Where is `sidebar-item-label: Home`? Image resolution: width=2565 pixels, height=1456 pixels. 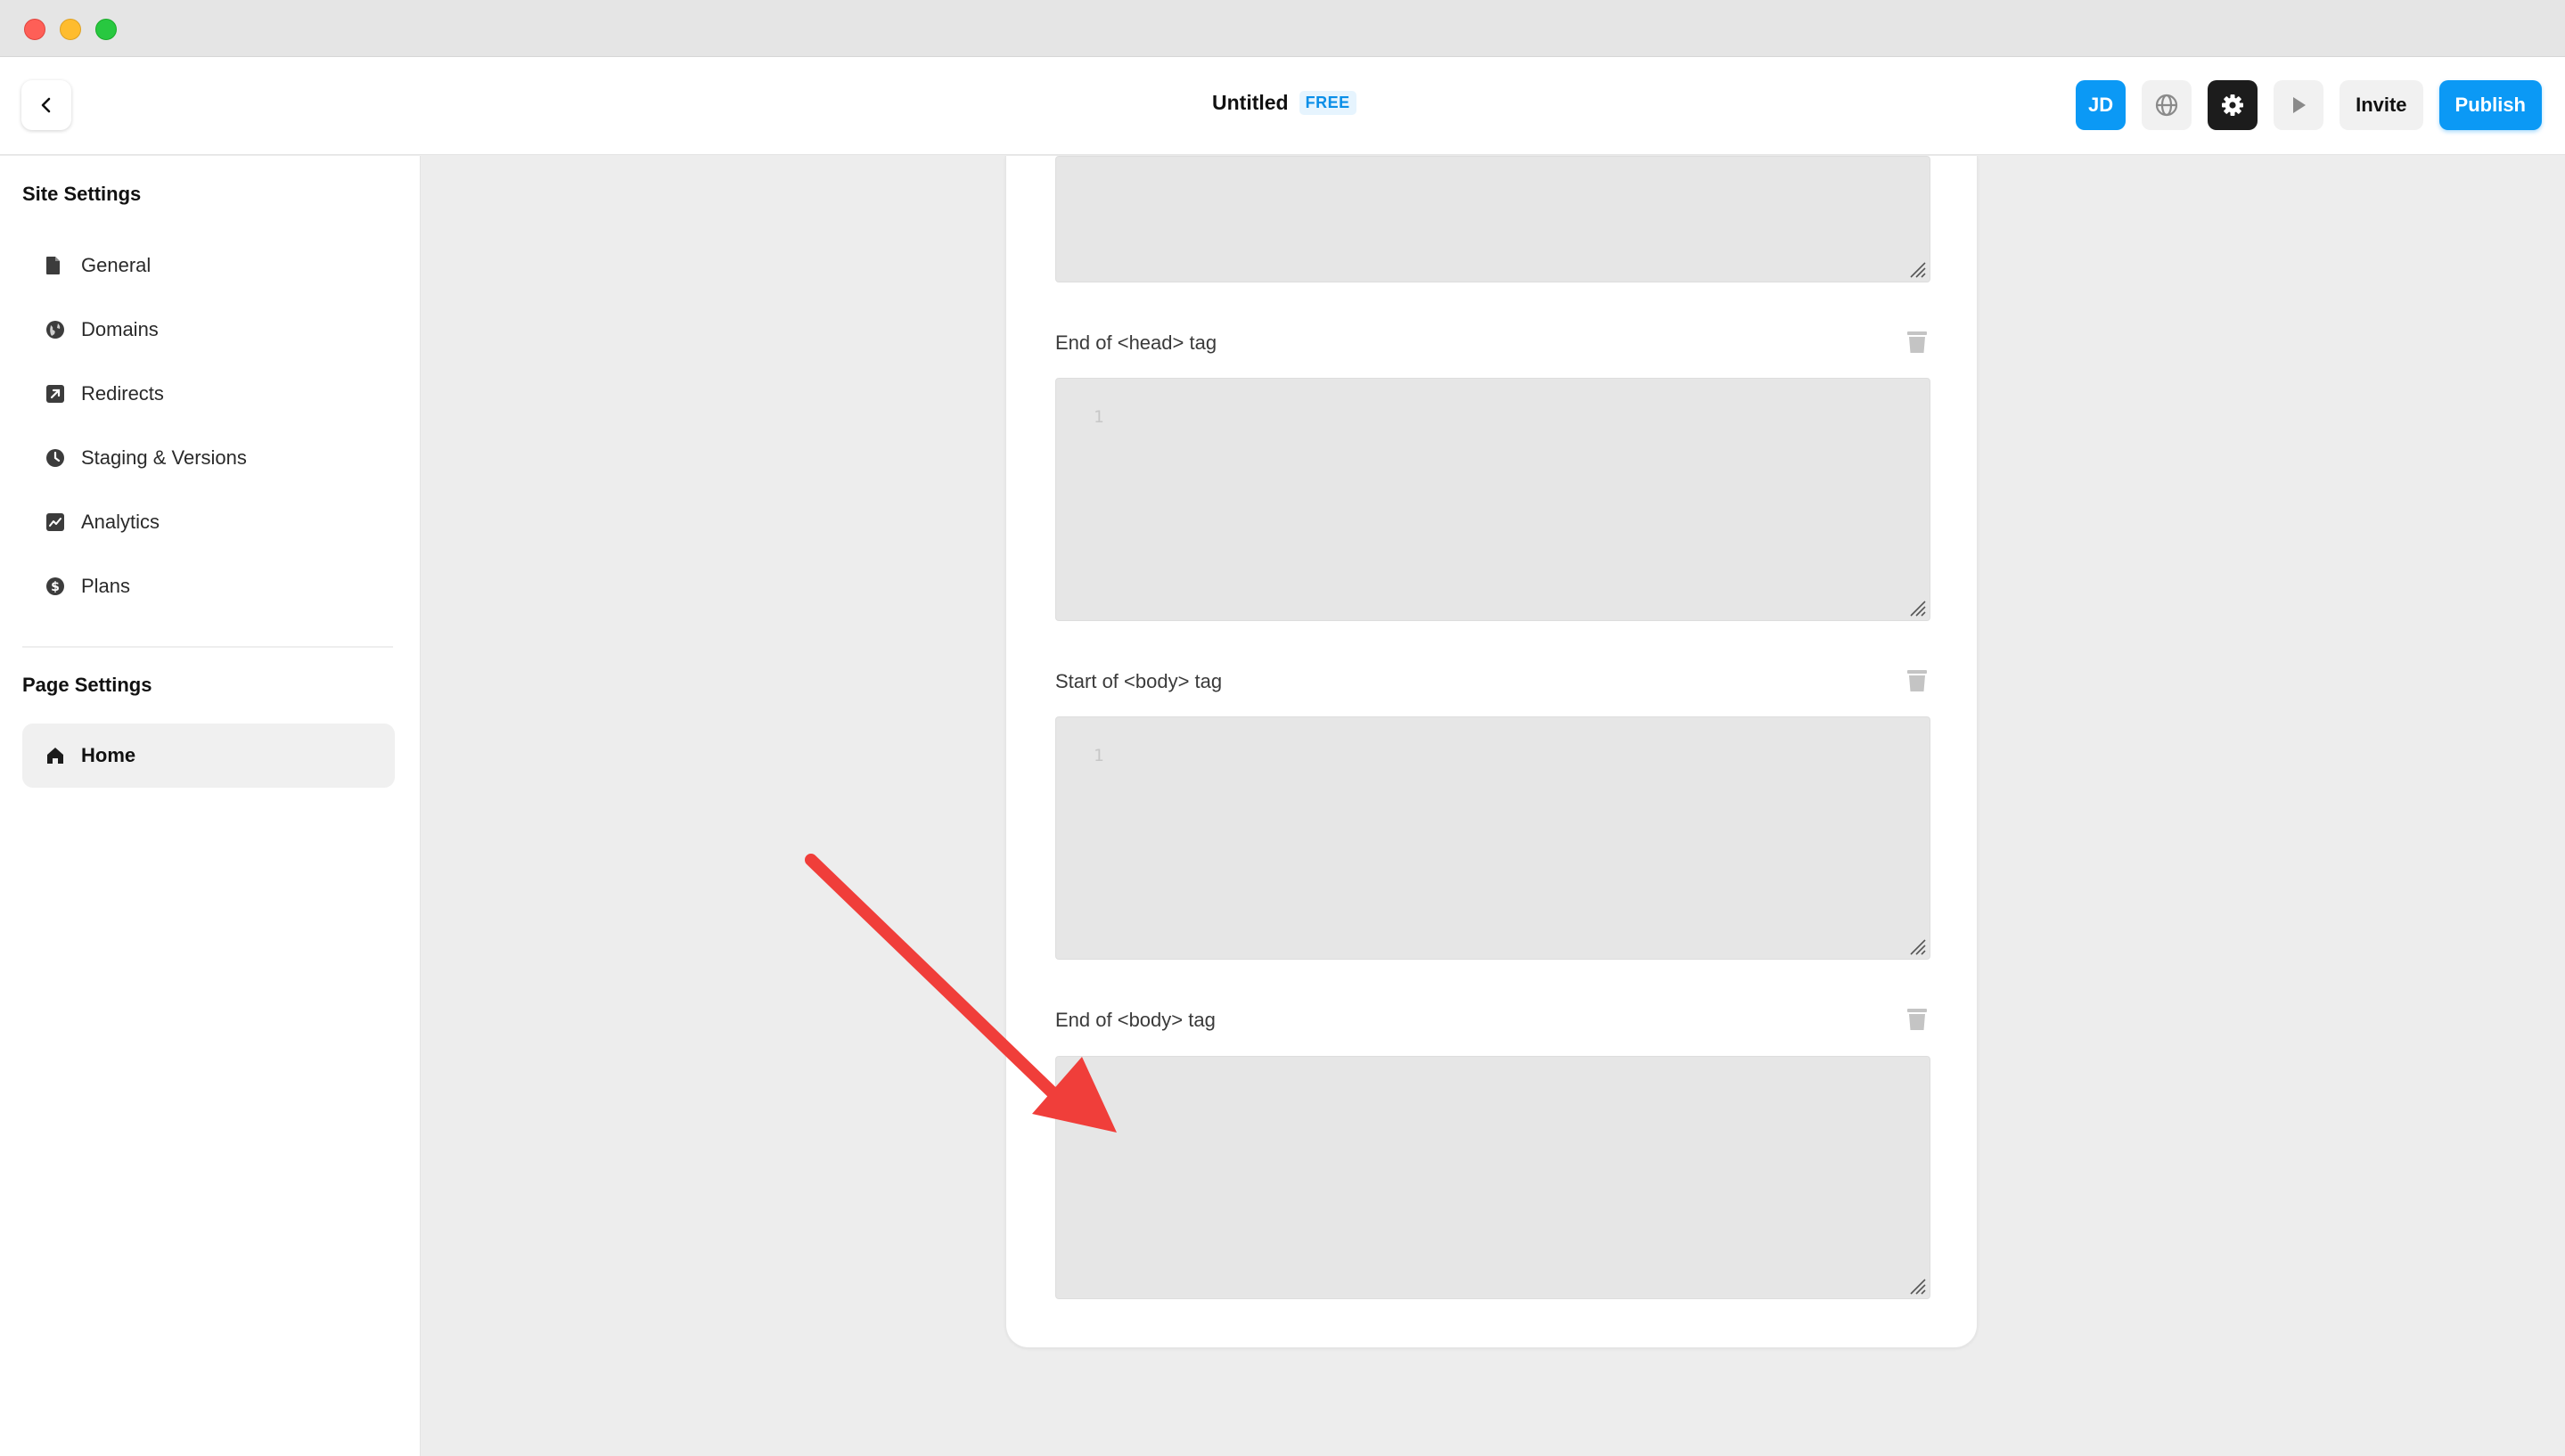
sidebar-item-label: Home is located at coordinates (108, 755).